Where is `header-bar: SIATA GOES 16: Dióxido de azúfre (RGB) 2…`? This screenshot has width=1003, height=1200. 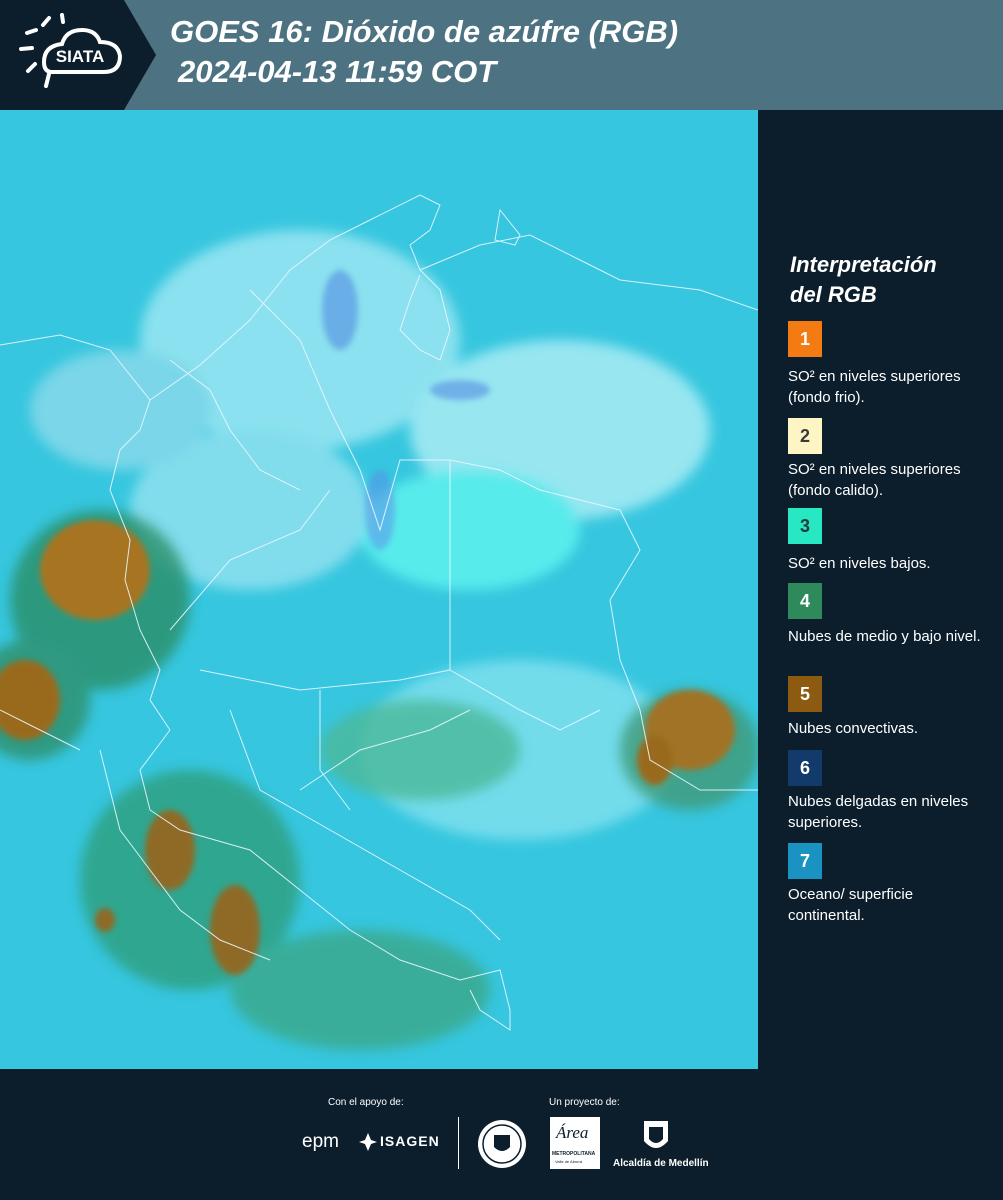
header-bar: SIATA GOES 16: Dióxido de azúfre (RGB) 2… is located at coordinates (501, 55).